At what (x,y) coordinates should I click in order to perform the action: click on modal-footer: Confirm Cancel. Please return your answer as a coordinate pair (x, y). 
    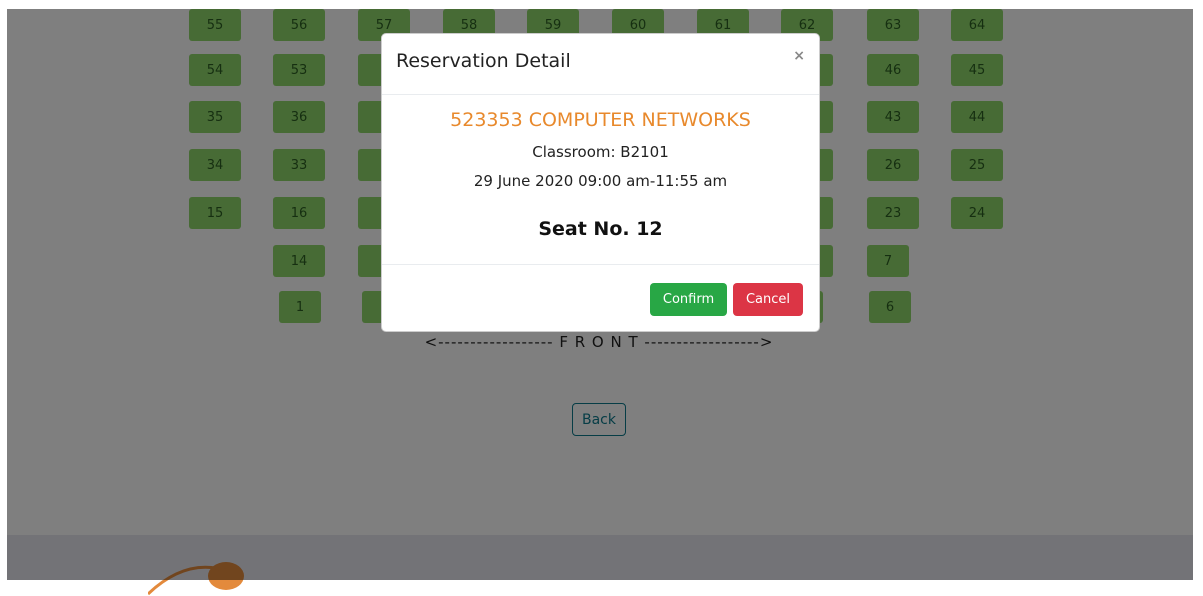
    Looking at the image, I should click on (600, 298).